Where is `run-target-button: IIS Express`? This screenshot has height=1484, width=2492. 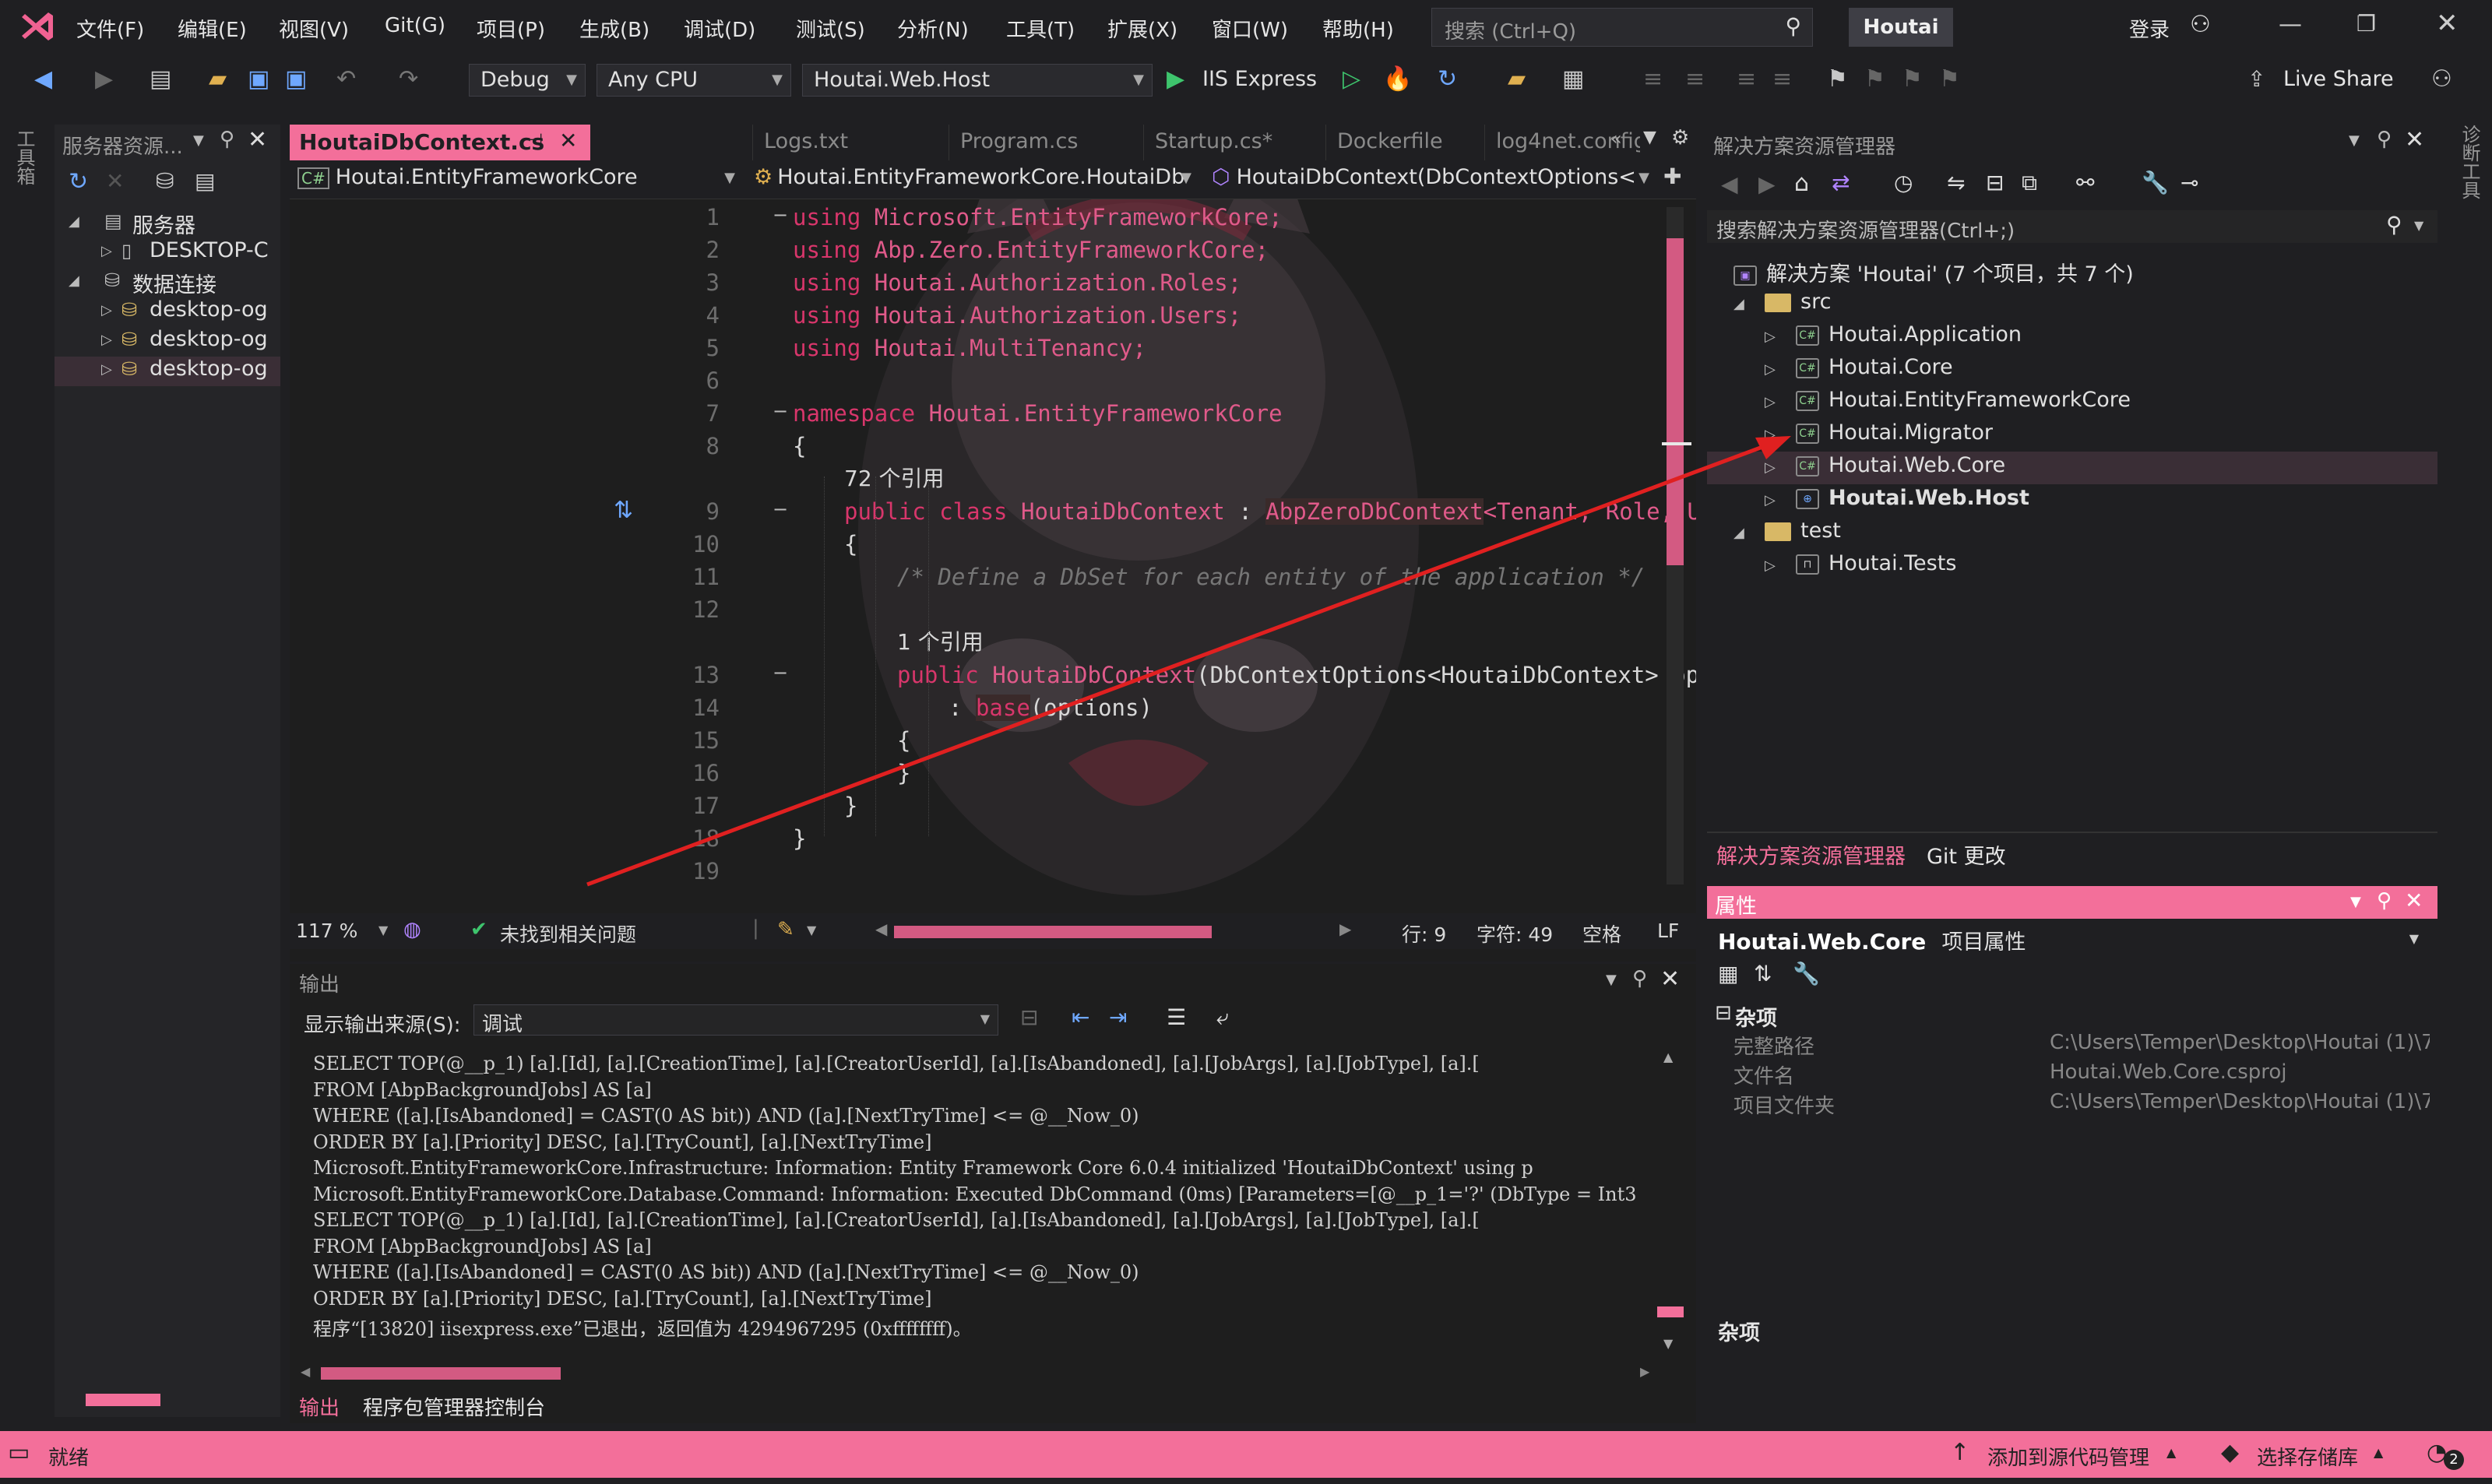
run-target-button: IIS Express is located at coordinates (1260, 80).